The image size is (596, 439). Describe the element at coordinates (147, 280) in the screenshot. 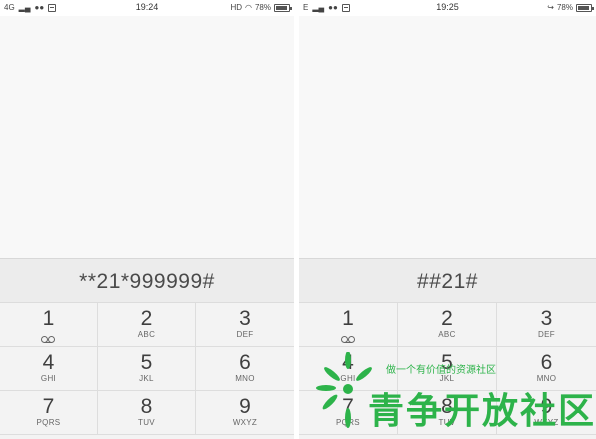

I see `dialed-number-display: **21*999999#` at that location.